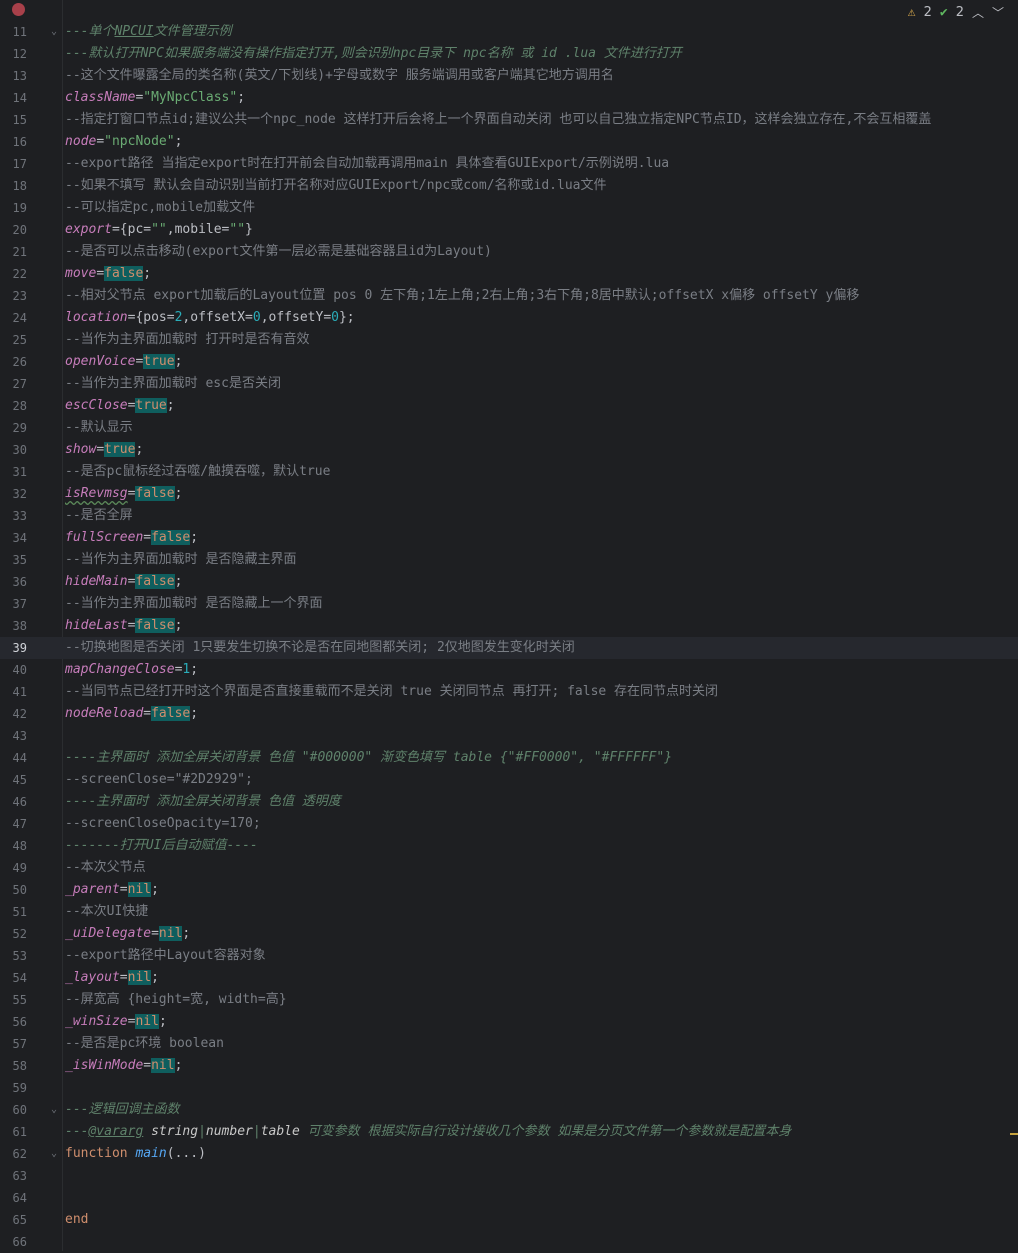  Describe the element at coordinates (509, 538) in the screenshot. I see `code-line: 34 fullScreen=false;` at that location.